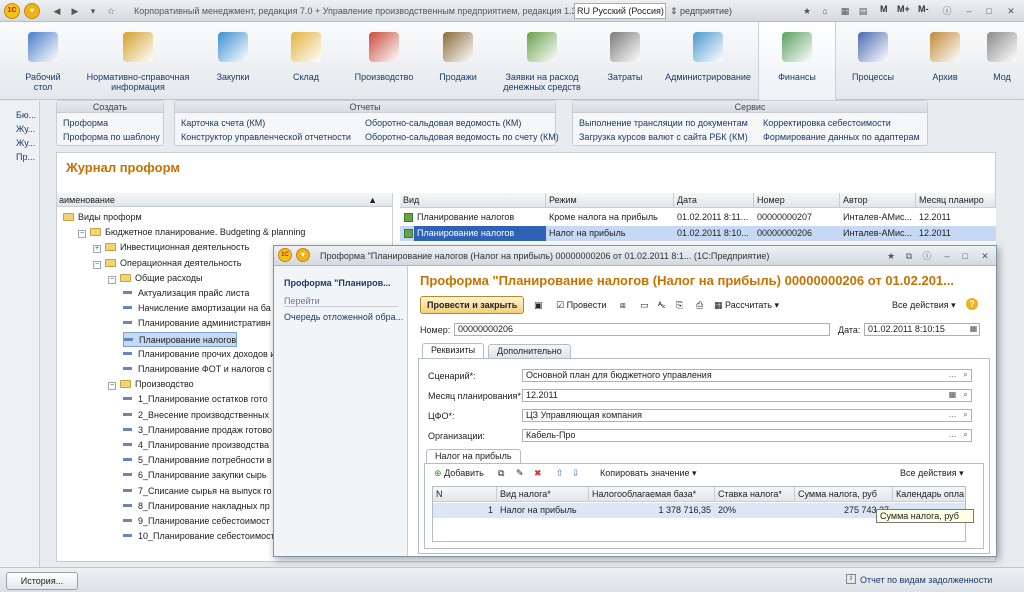 The image size is (1024, 592). What do you see at coordinates (458, 61) in the screenshot?
I see `section-sales: Продажи` at bounding box center [458, 61].